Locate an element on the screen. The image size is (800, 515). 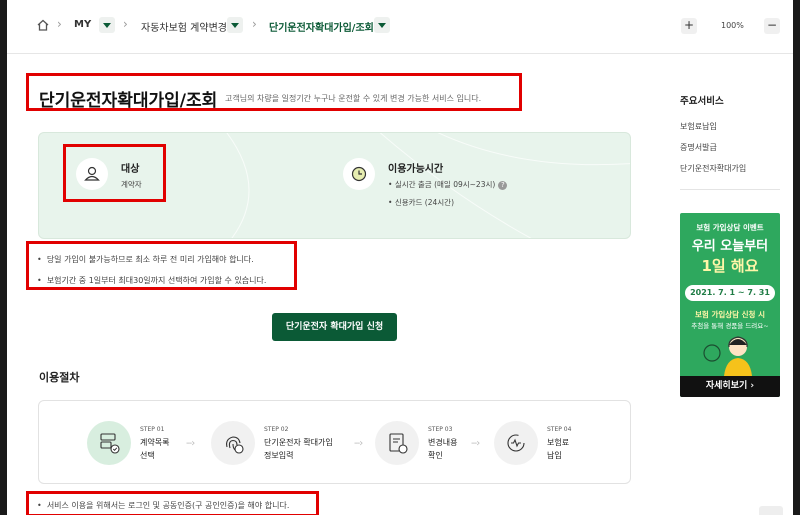
notice-item: • 보험기간 중 1일부터 최대30일까지 선택하여 가입할 수 있습니다. is located at coordinates (152, 280).